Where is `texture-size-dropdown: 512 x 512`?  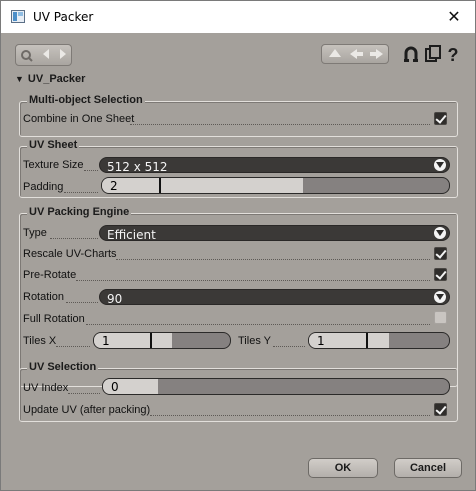
texture-size-dropdown: 512 x 512 is located at coordinates (274, 165).